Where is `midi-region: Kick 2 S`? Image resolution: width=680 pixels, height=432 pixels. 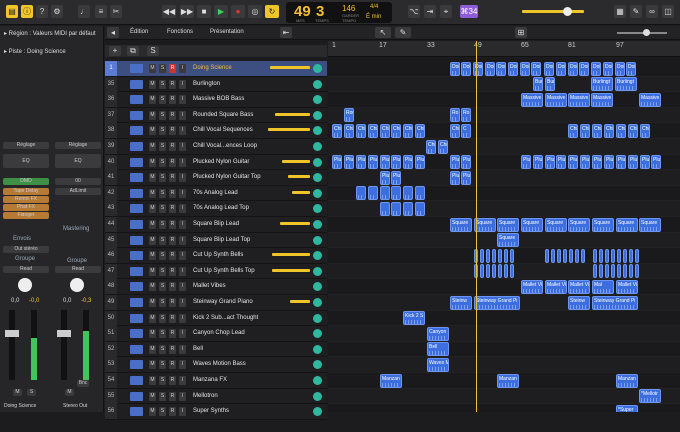
midi-region: Kick 2 S is located at coordinates (414, 318).